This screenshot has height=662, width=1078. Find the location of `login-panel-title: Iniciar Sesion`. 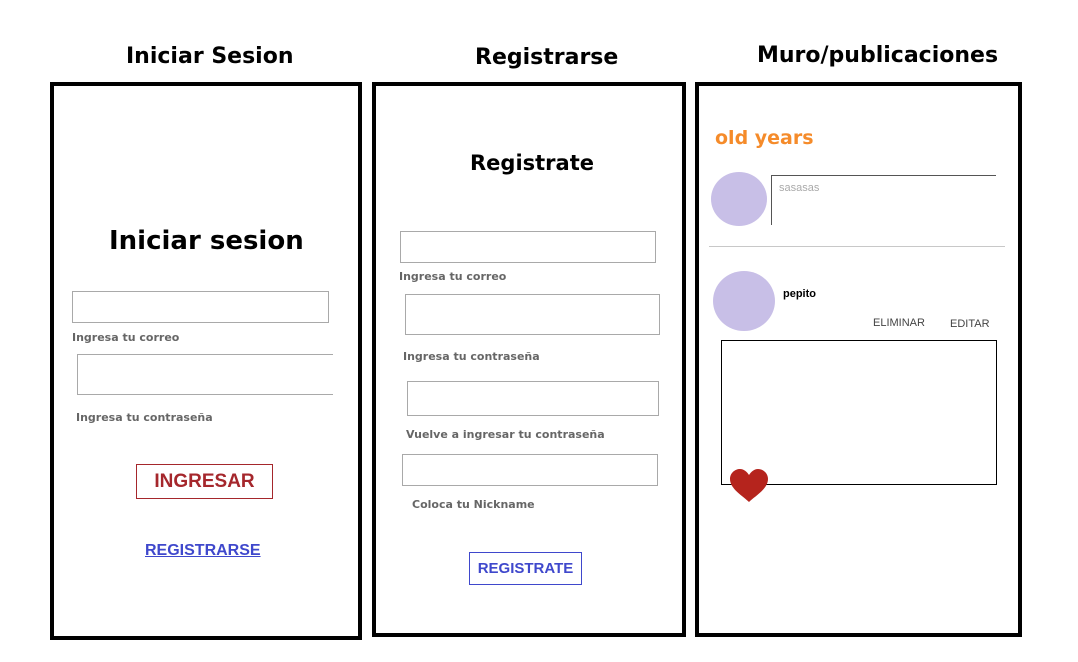

login-panel-title: Iniciar Sesion is located at coordinates (210, 56).